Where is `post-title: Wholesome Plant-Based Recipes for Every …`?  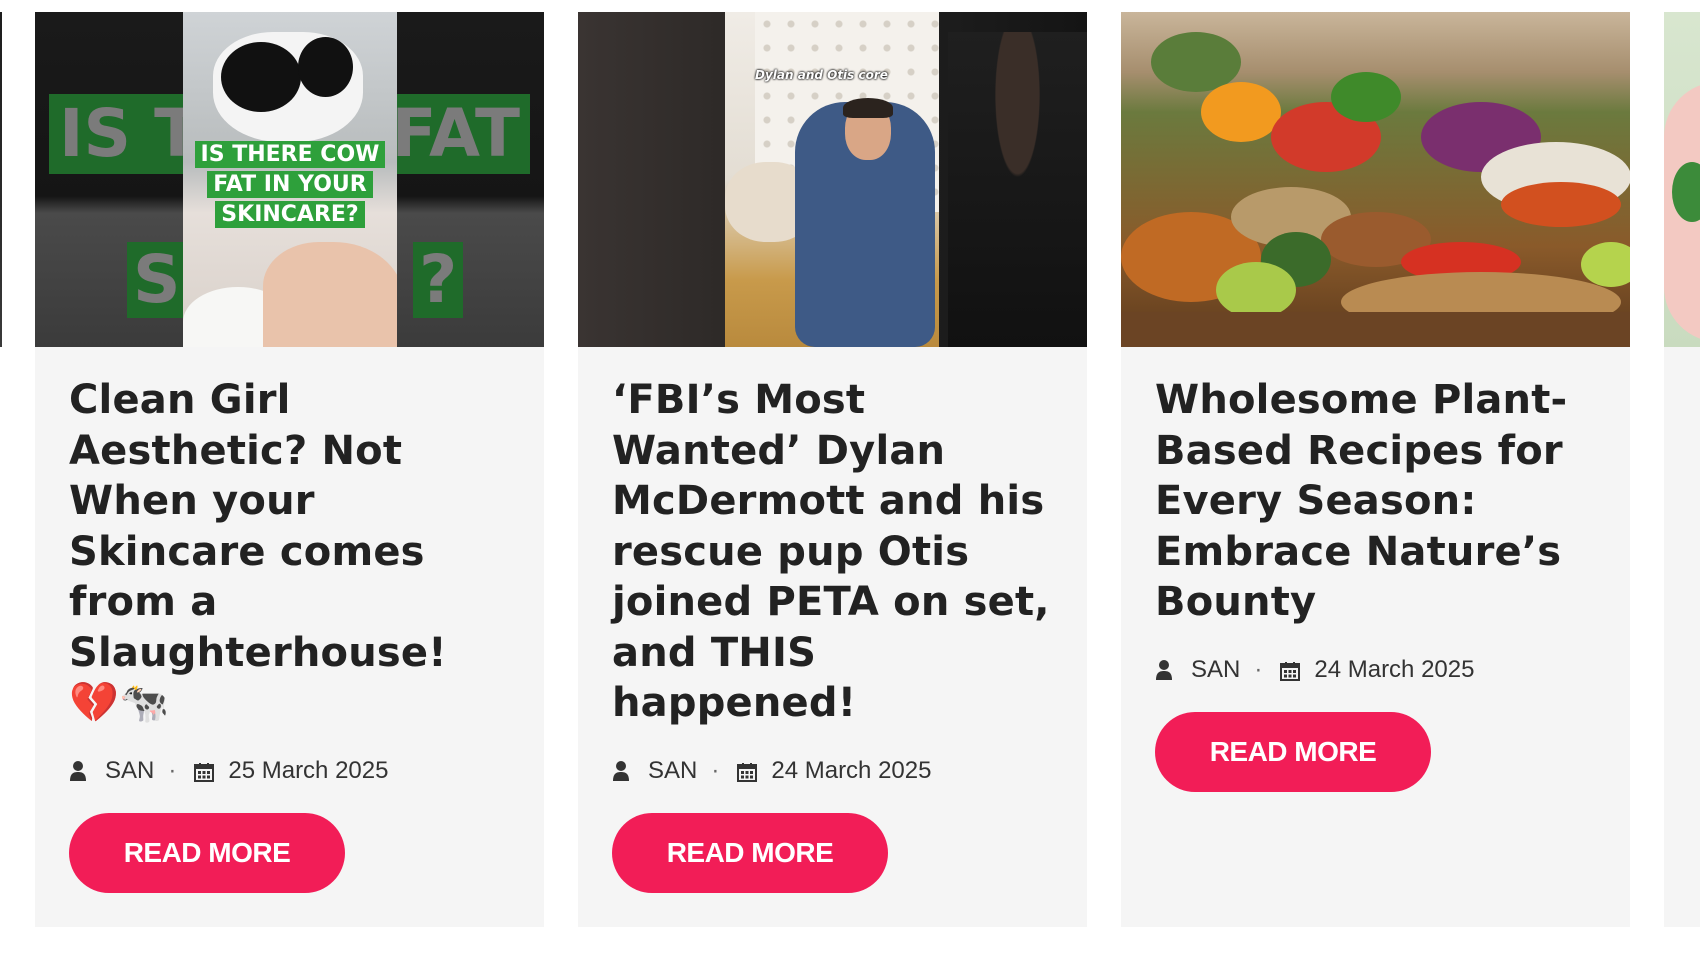 post-title: Wholesome Plant-Based Recipes for Every … is located at coordinates (1375, 501).